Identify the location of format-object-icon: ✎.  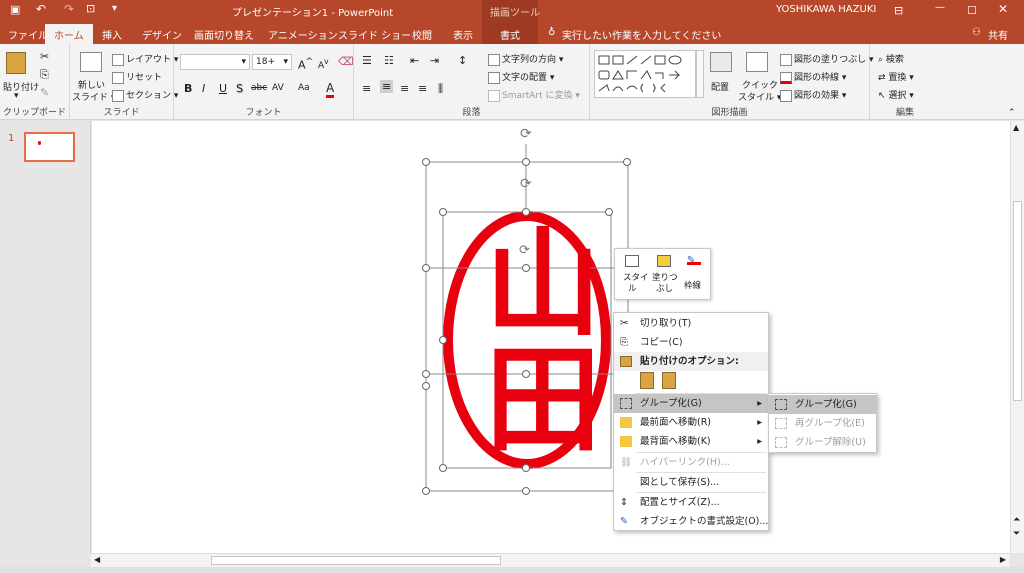
(624, 521).